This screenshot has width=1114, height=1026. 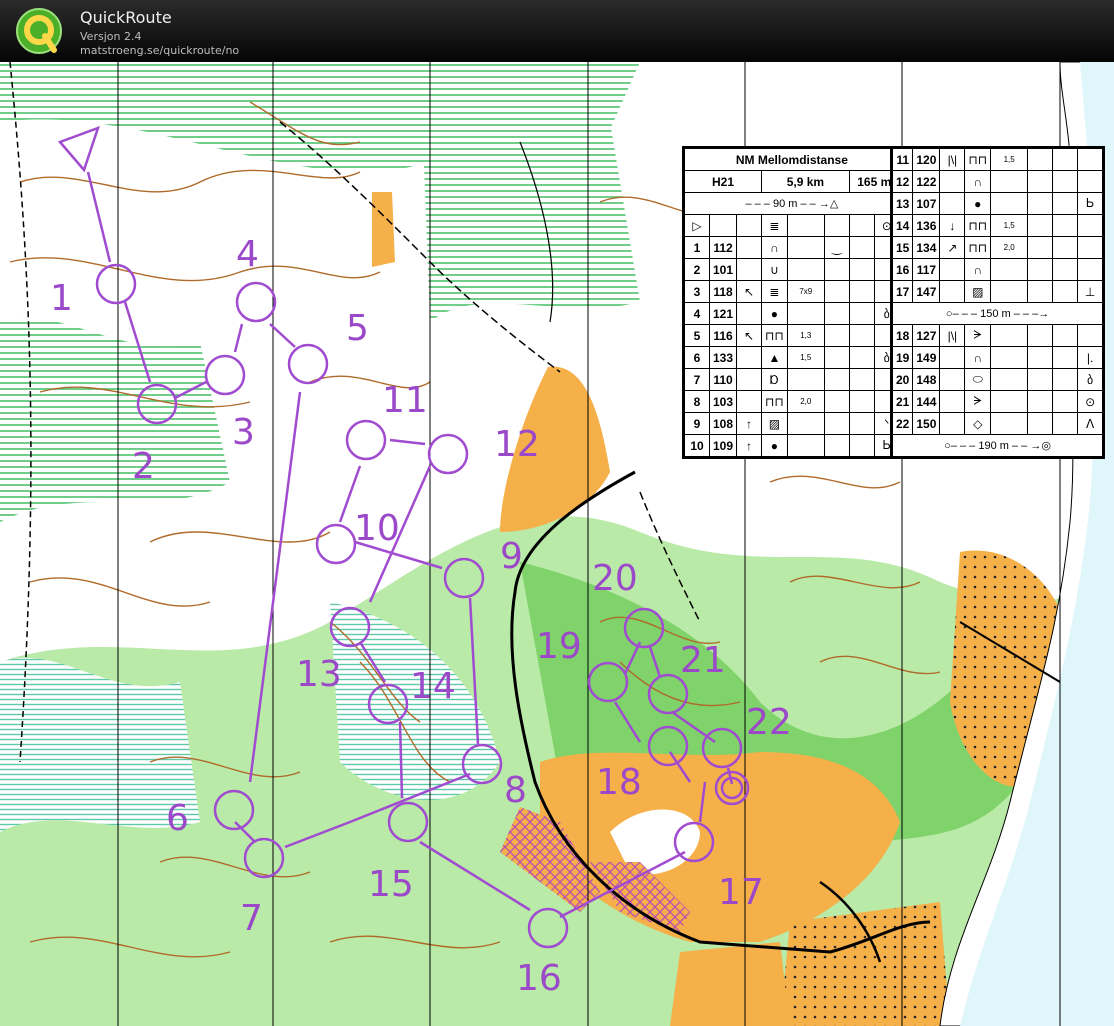 I want to click on description-row: 10 109 ↑ ● Ꮟ, so click(x=792, y=445).